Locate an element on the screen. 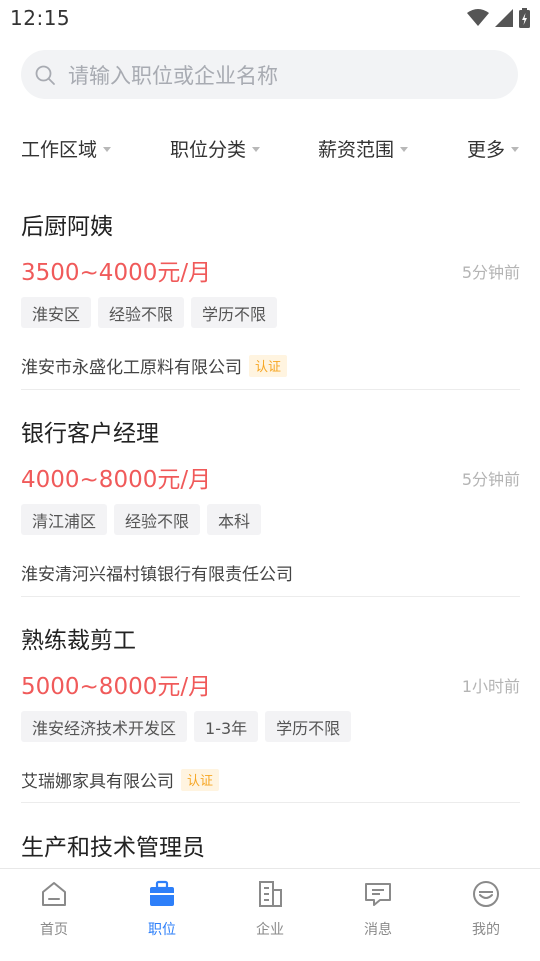  tab-label: 消息 is located at coordinates (378, 930).